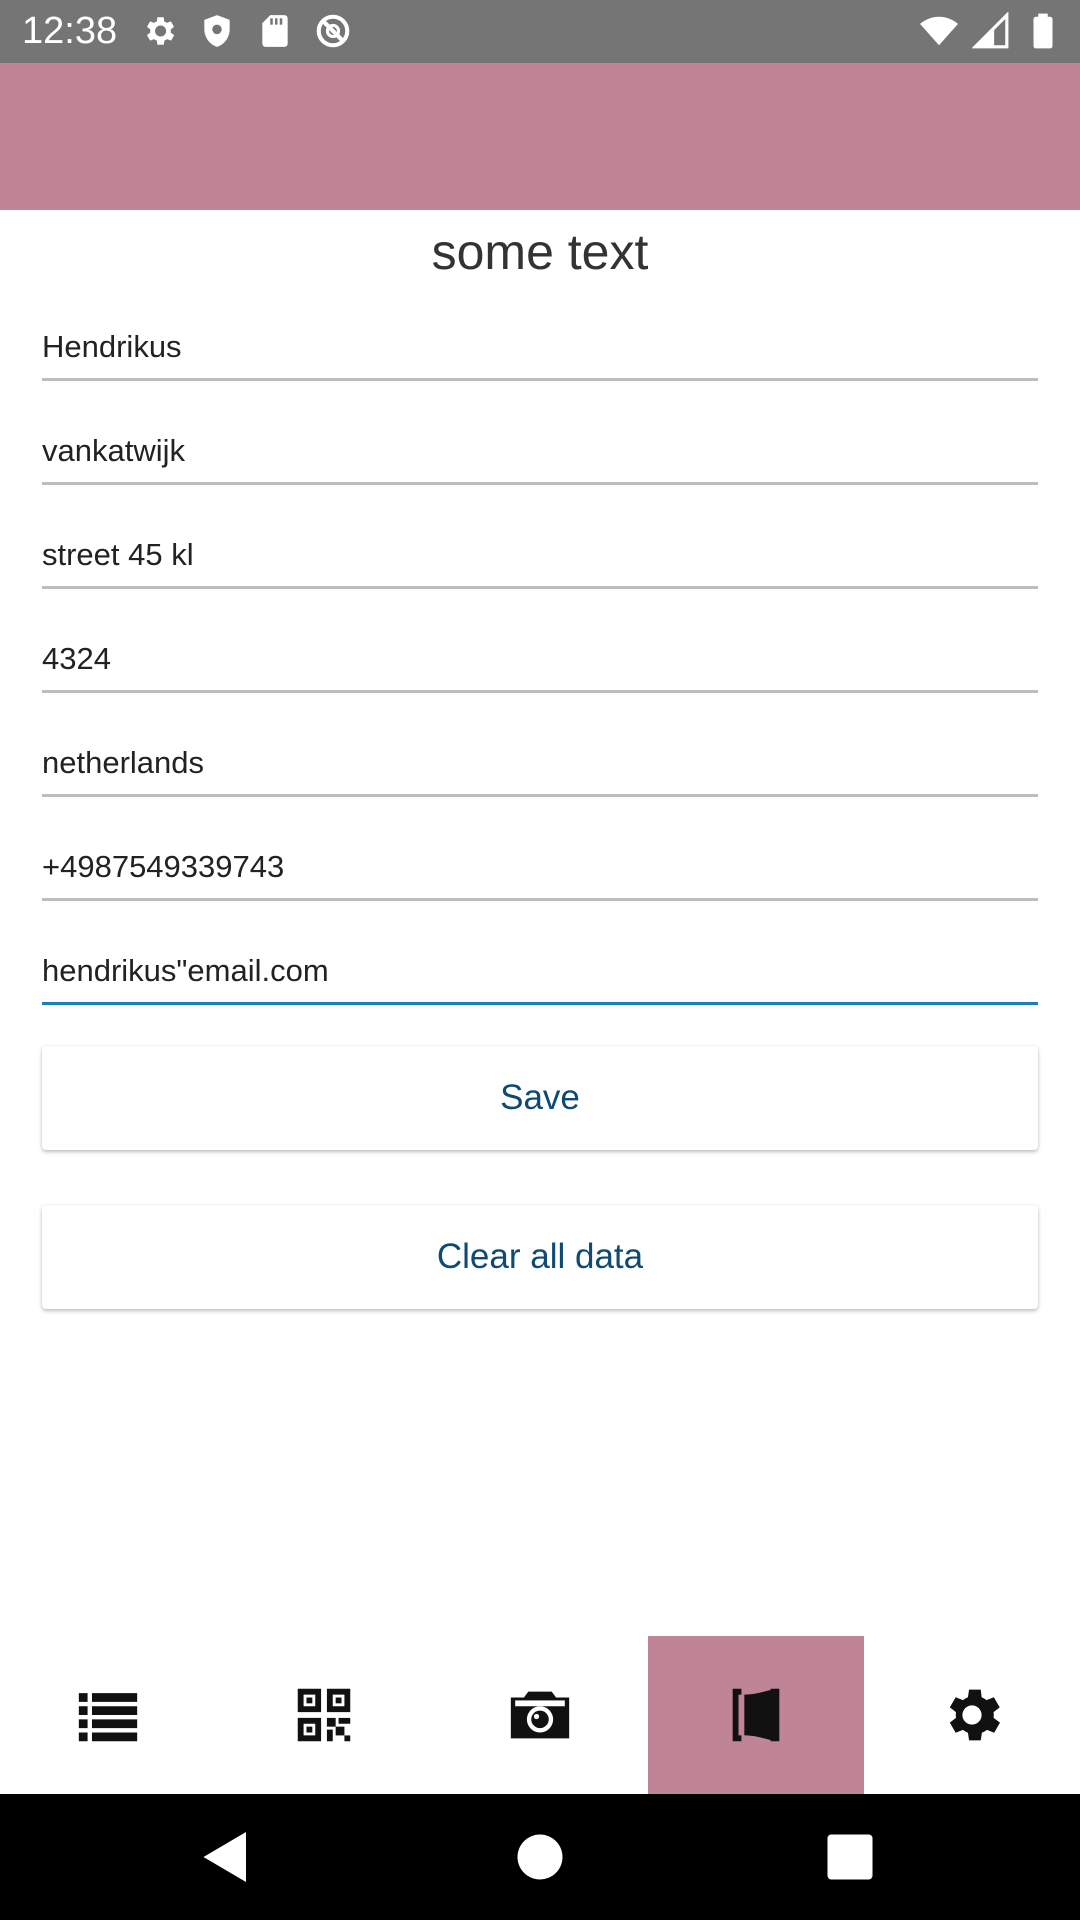 Image resolution: width=1080 pixels, height=1920 pixels. I want to click on postal-code-field: 4324, so click(540, 641).